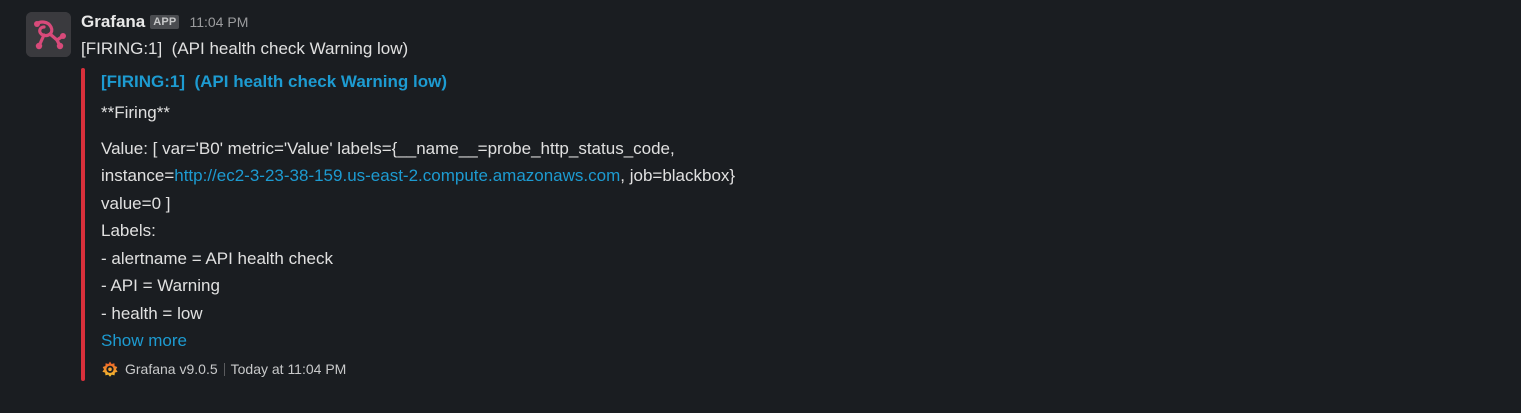 The image size is (1521, 413). I want to click on attachment-footer: Grafana v9.0.5 Today at 11:04 PM, so click(223, 369).